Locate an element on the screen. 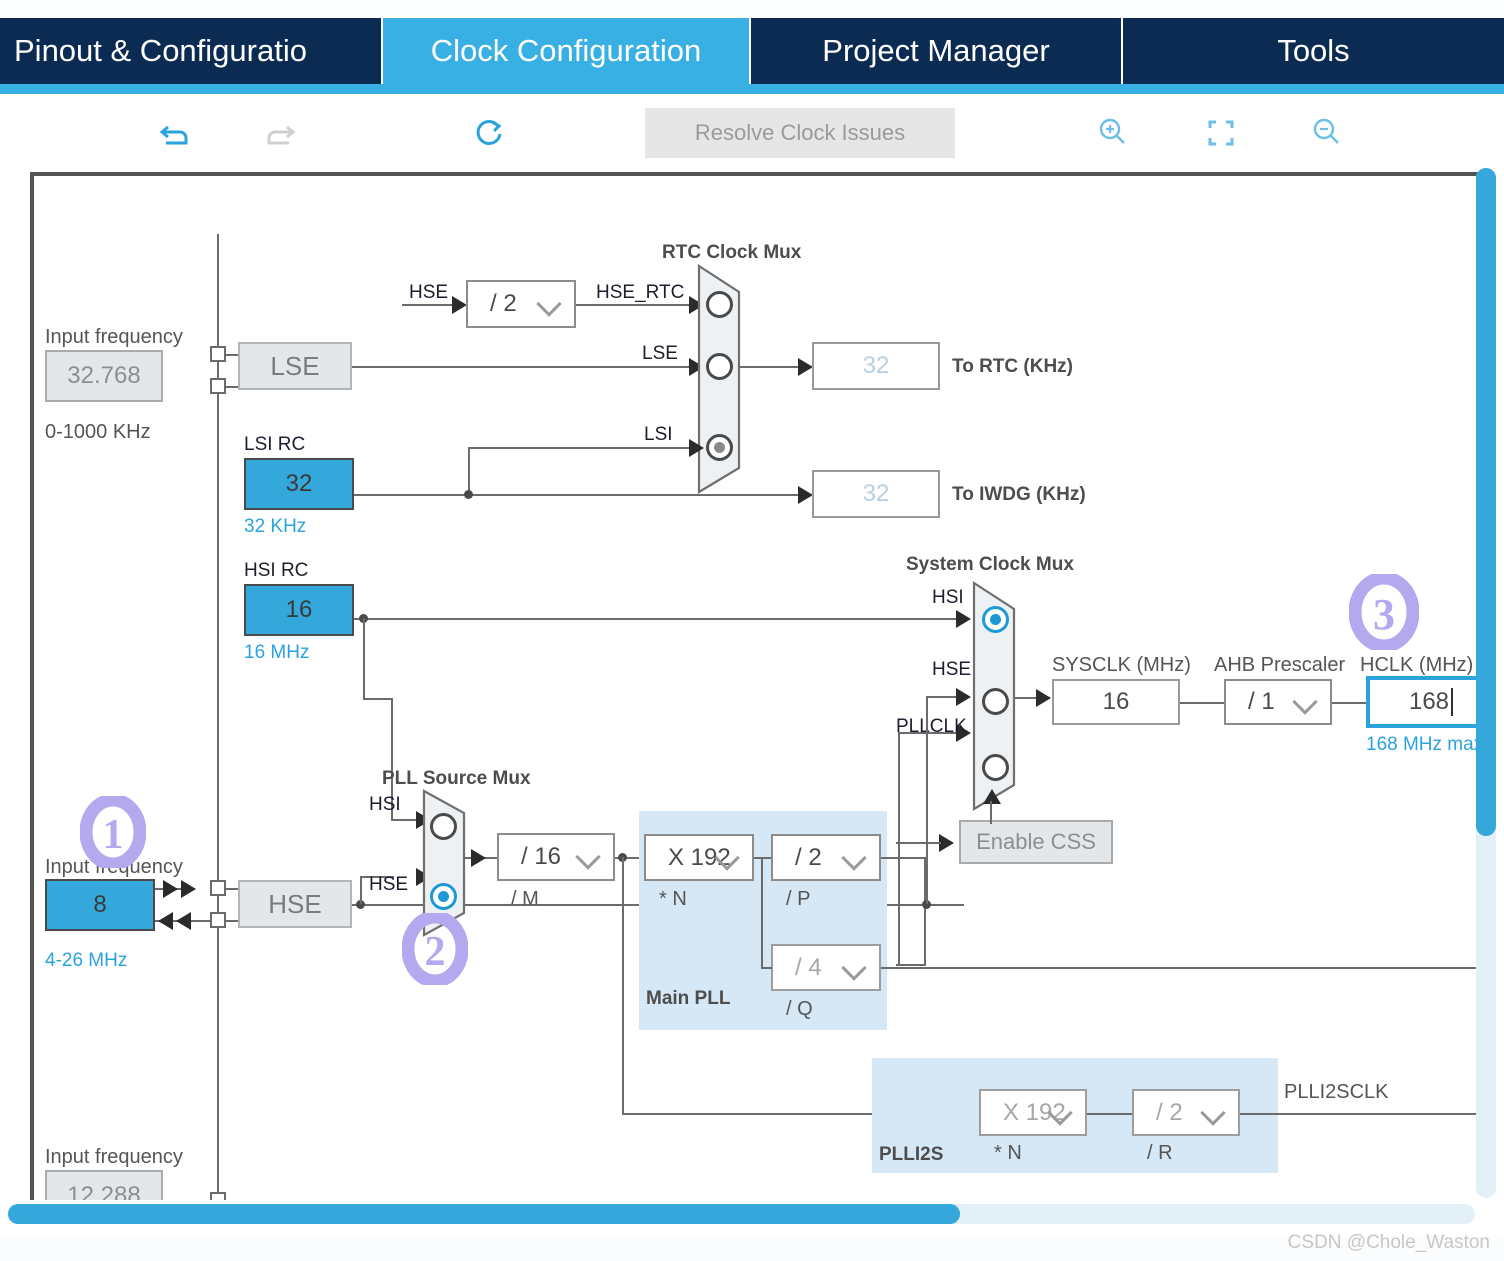  zoom-in-icon is located at coordinates (1112, 131).